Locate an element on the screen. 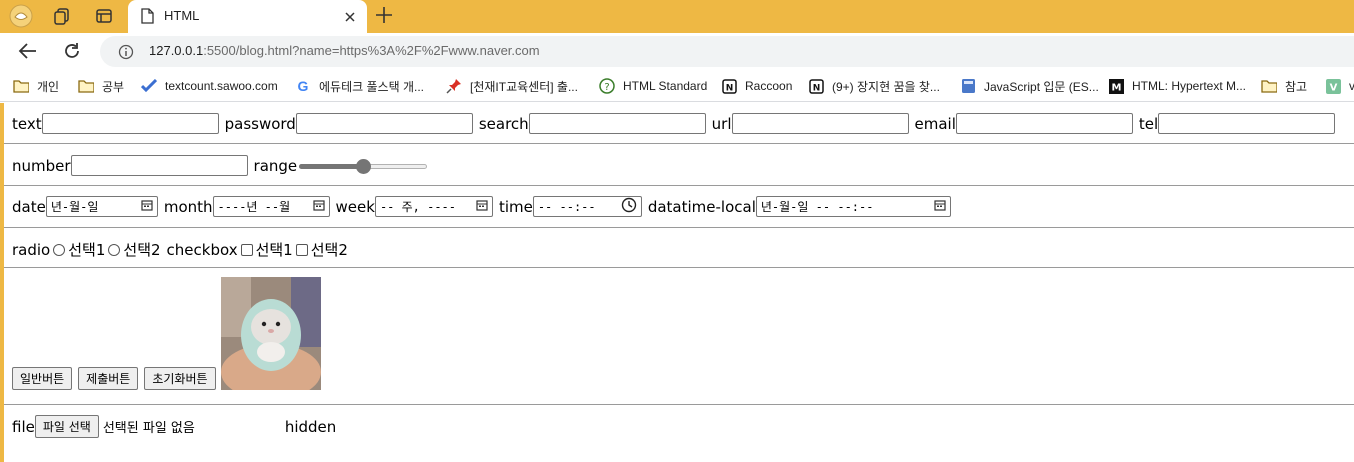 The height and width of the screenshot is (462, 1354). text-inputs-row: text password search url email tel is located at coordinates (674, 123).